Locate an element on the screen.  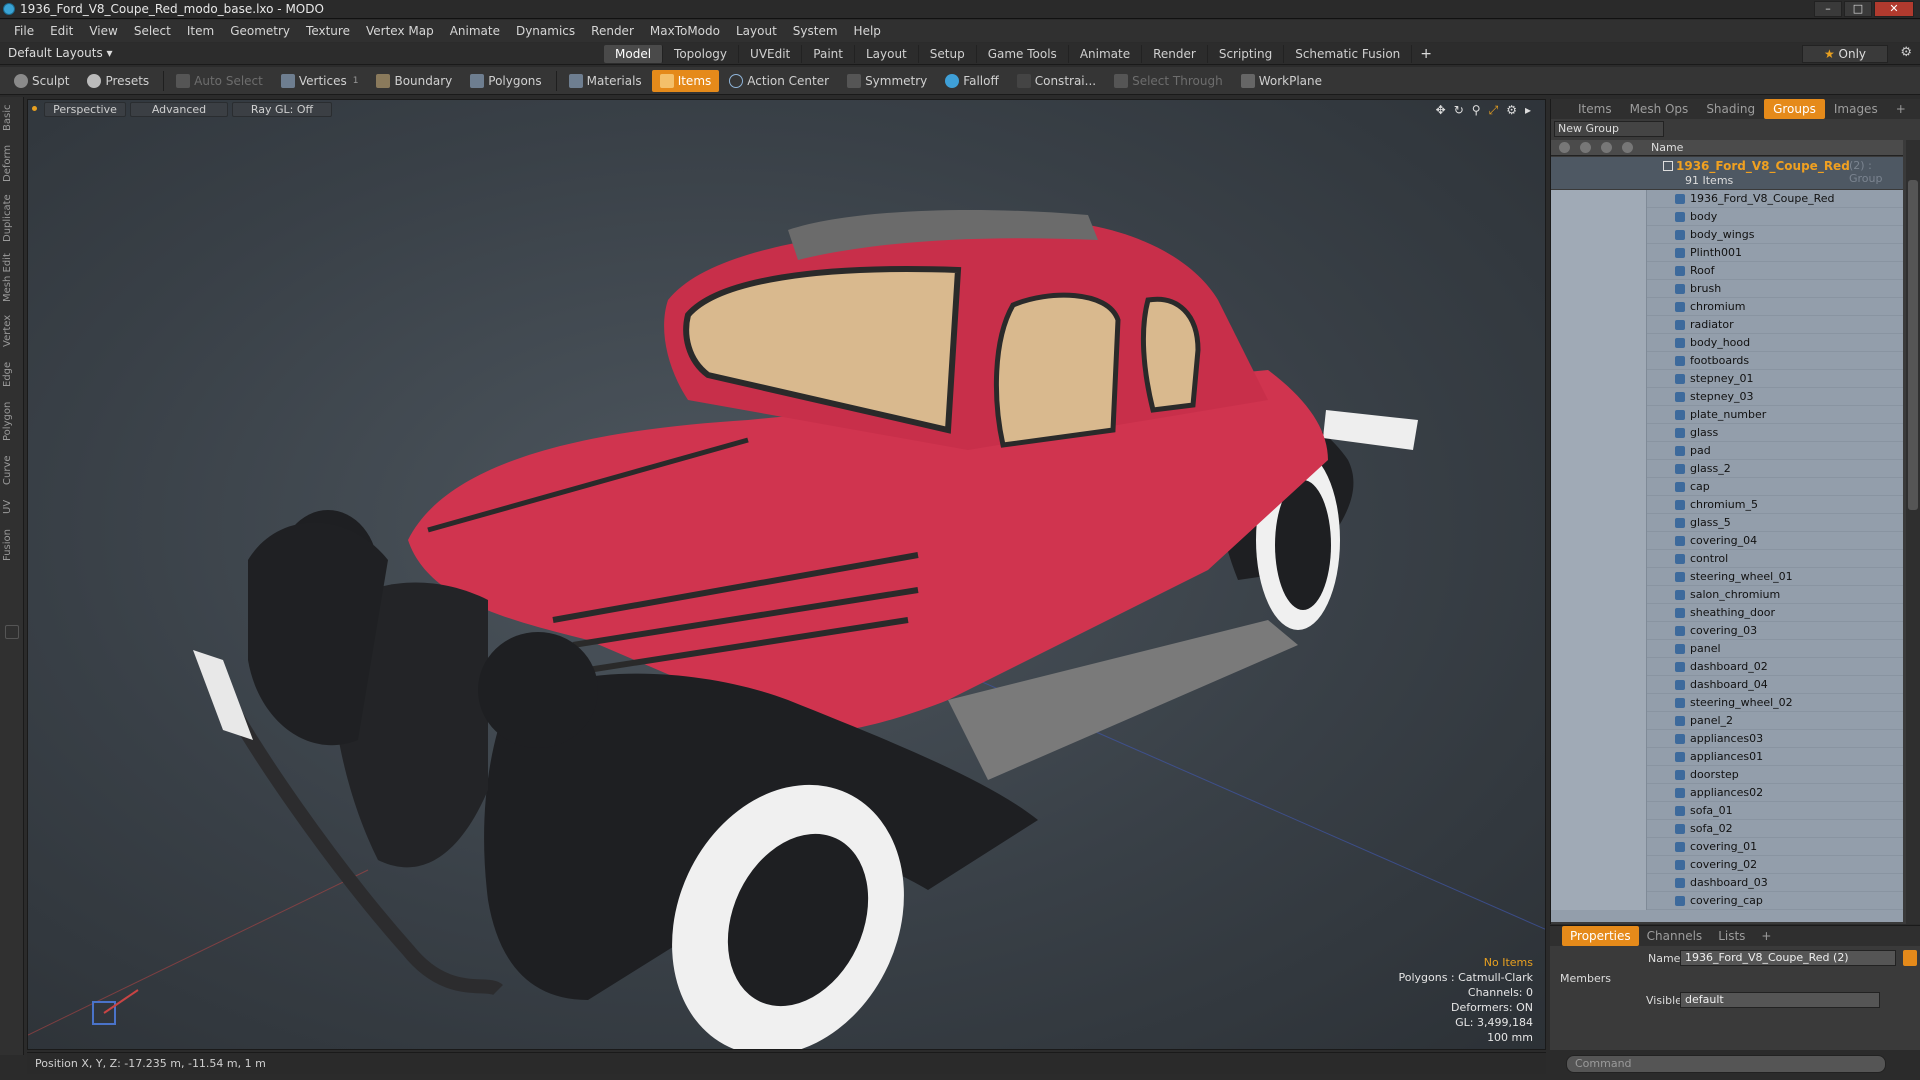
tab-duplicate: Duplicate is located at coordinates (12, 218).